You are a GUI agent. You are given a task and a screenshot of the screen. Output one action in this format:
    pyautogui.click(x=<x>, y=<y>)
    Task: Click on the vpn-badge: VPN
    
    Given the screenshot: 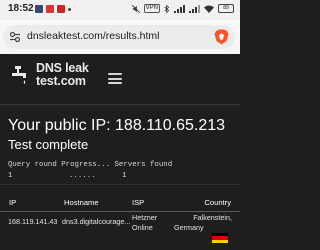 What is the action you would take?
    pyautogui.click(x=151, y=8)
    